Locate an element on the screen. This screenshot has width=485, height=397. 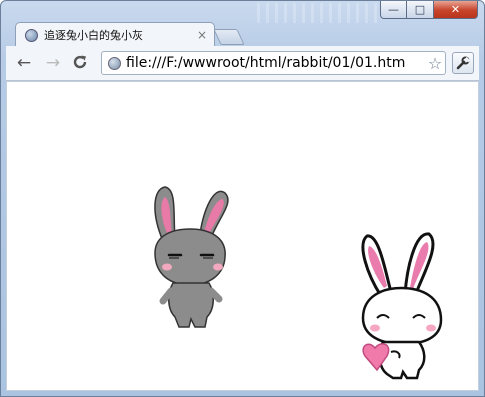
reload-button is located at coordinates (80, 63).